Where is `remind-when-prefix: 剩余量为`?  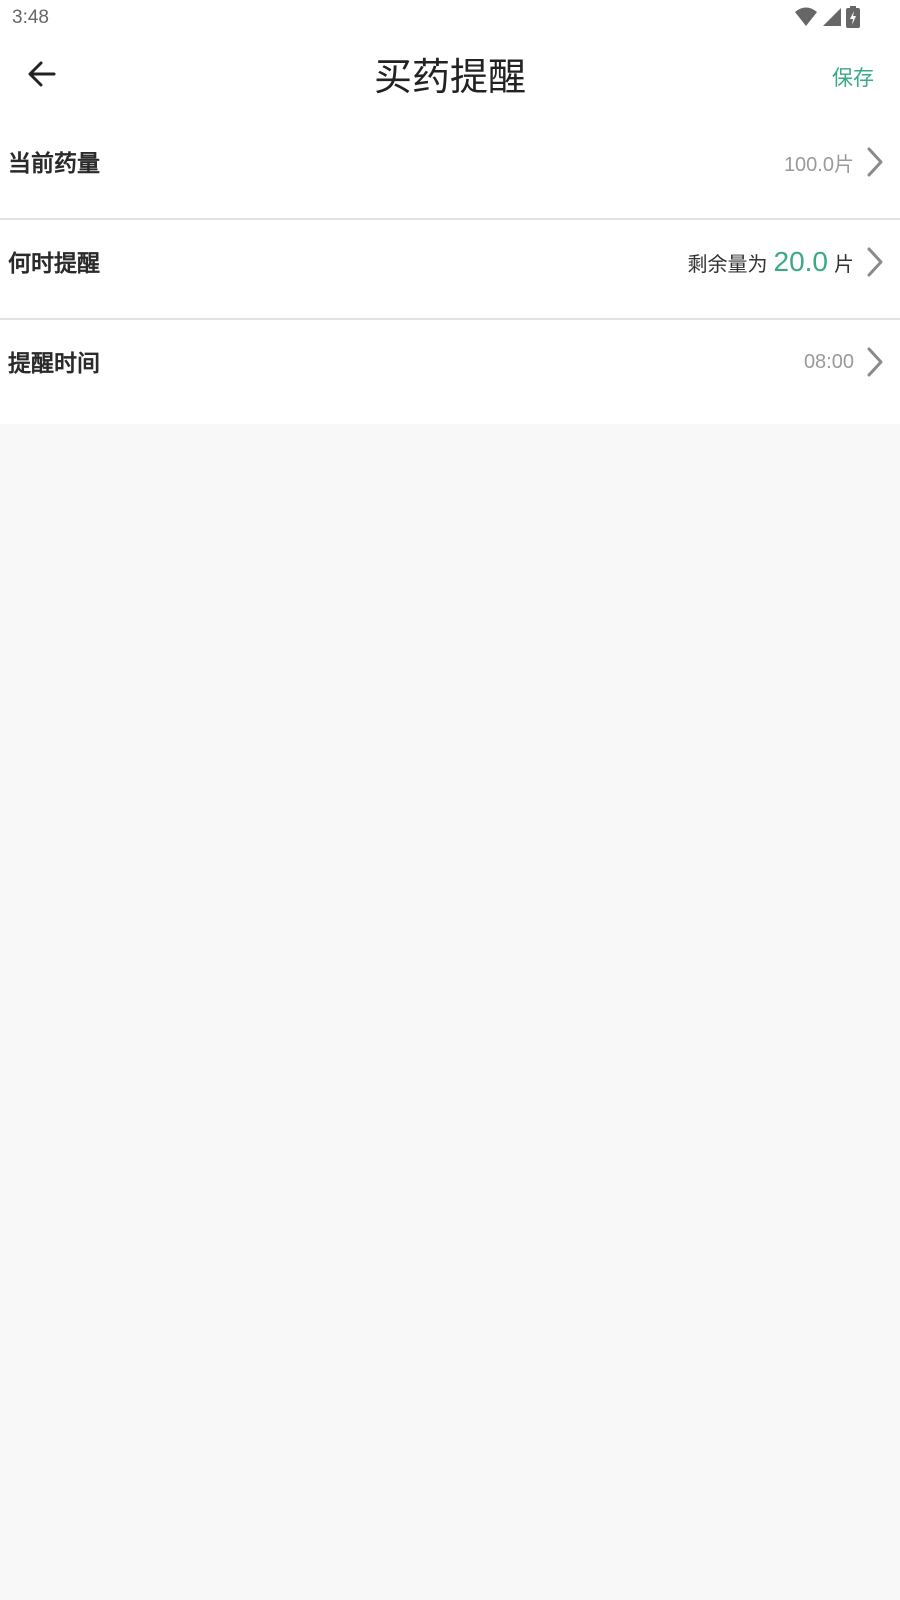
remind-when-prefix: 剩余量为 is located at coordinates (727, 263).